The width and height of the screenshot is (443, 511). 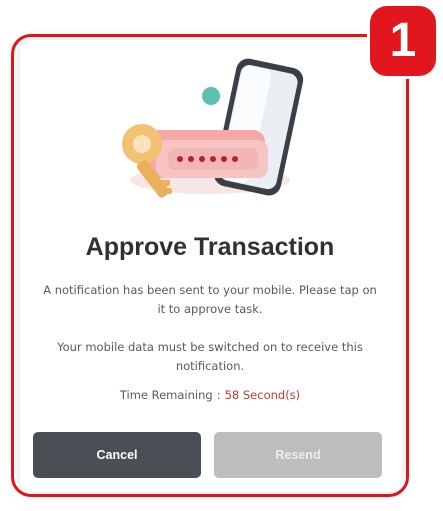 What do you see at coordinates (210, 247) in the screenshot?
I see `dialog-title: Approve Transaction` at bounding box center [210, 247].